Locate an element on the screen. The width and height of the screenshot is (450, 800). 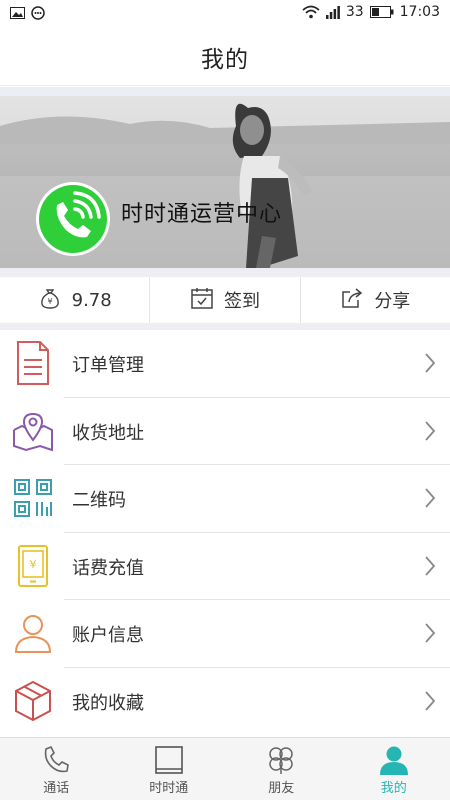
order-document-icon is located at coordinates (33, 363).